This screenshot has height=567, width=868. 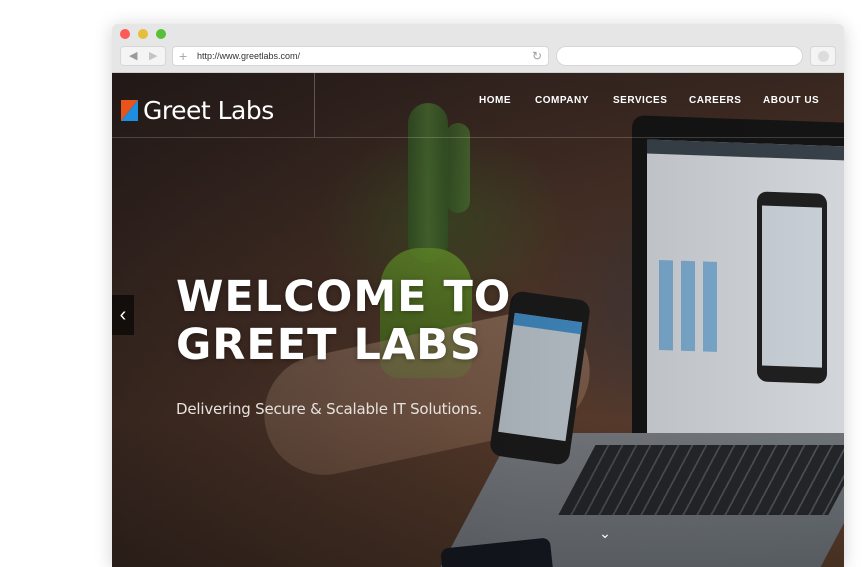 I want to click on search-field, so click(x=679, y=56).